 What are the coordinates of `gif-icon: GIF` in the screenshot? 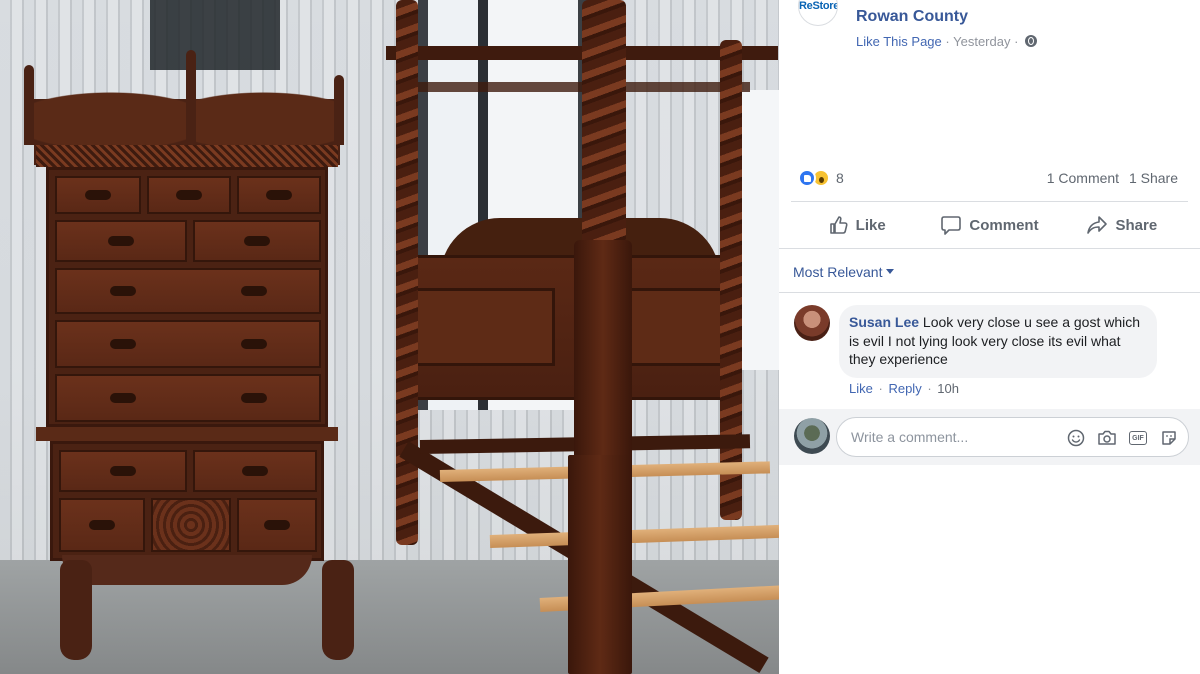 It's located at (1138, 438).